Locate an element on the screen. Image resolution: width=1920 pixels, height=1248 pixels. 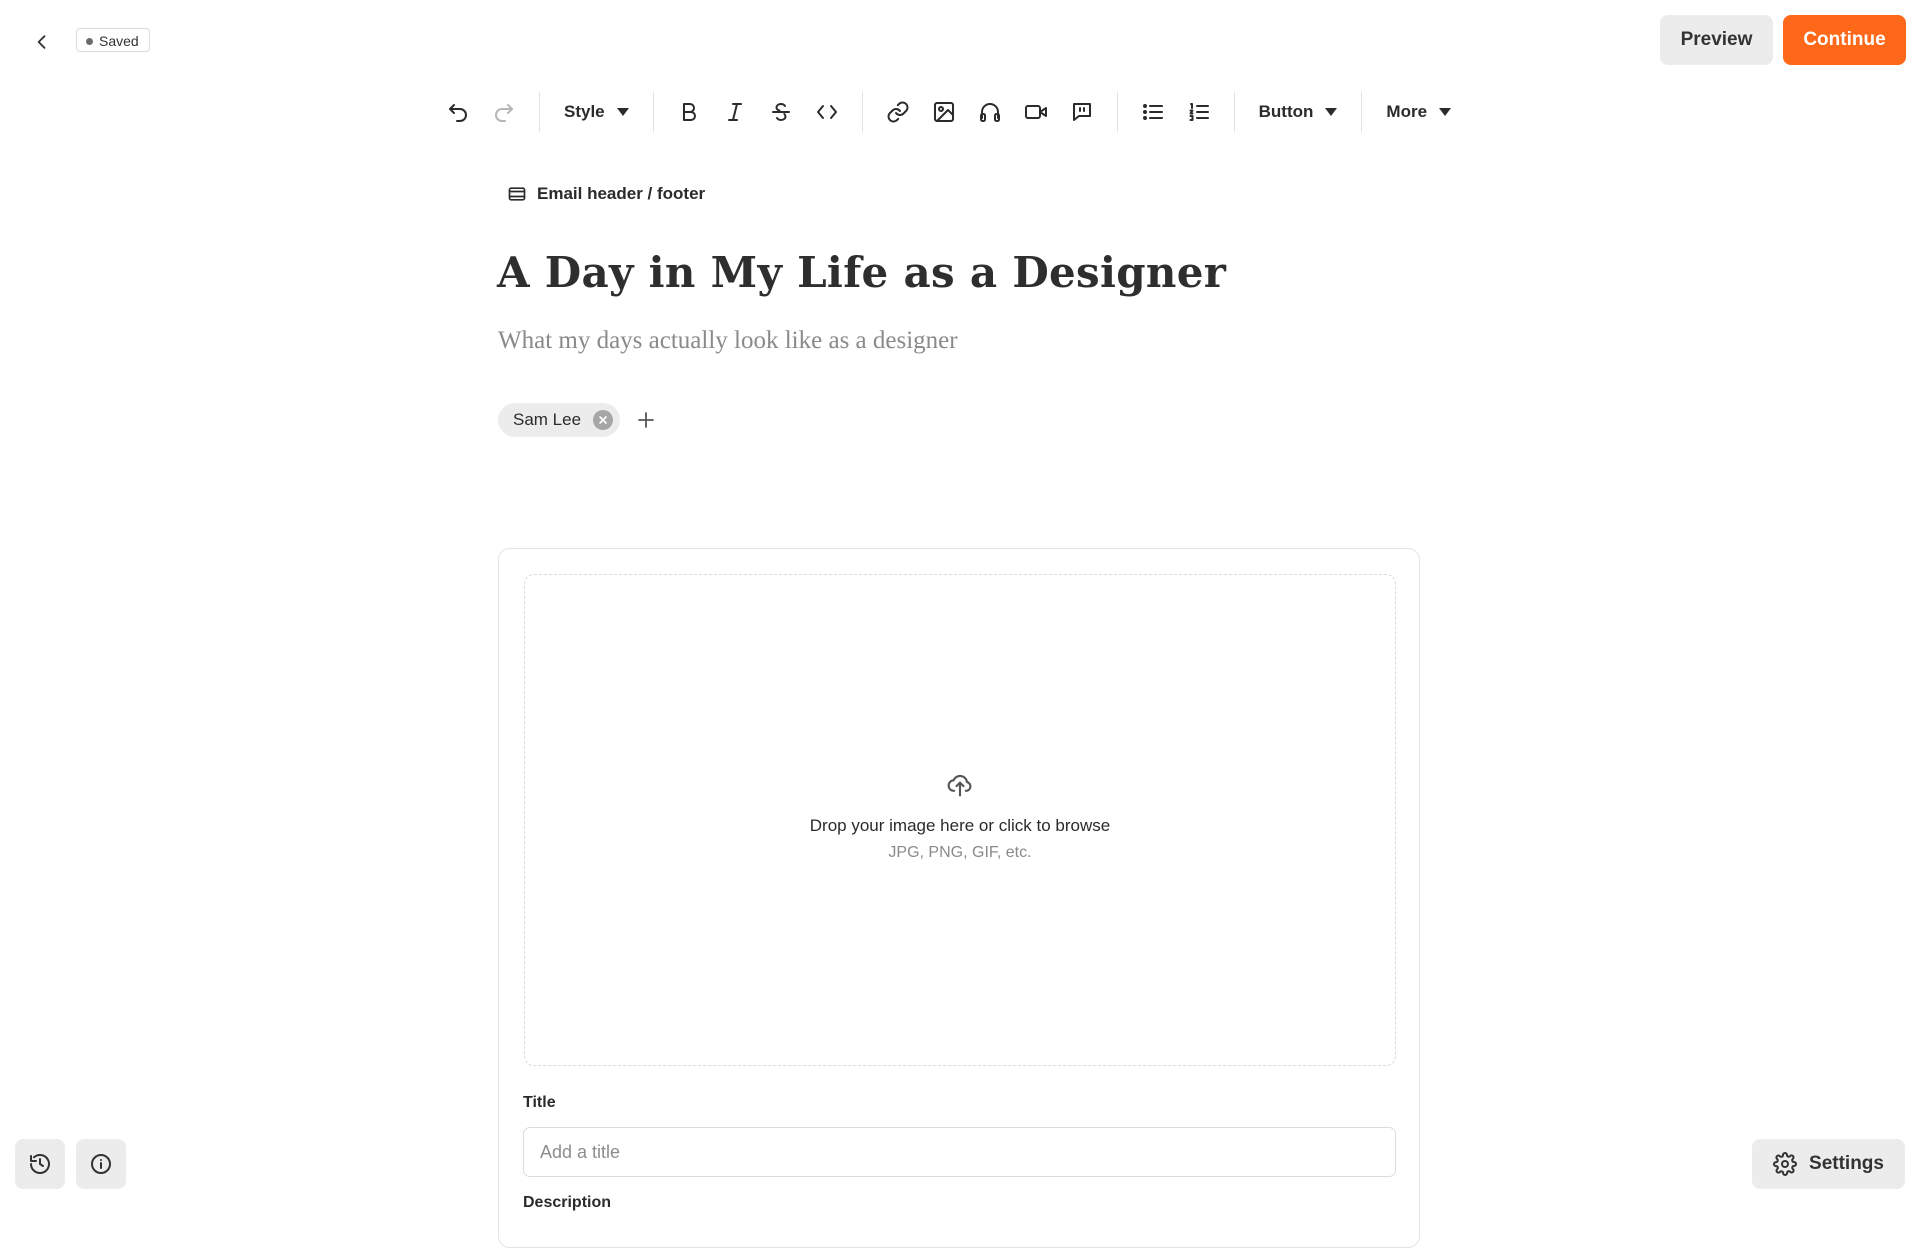
image-icon is located at coordinates (943, 112).